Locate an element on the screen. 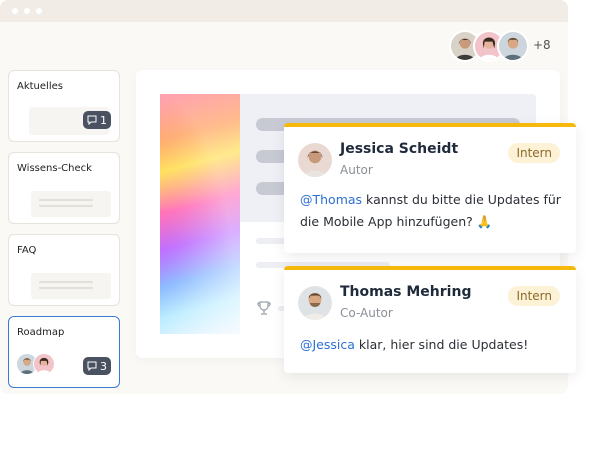  comment-count: 3 is located at coordinates (103, 366).